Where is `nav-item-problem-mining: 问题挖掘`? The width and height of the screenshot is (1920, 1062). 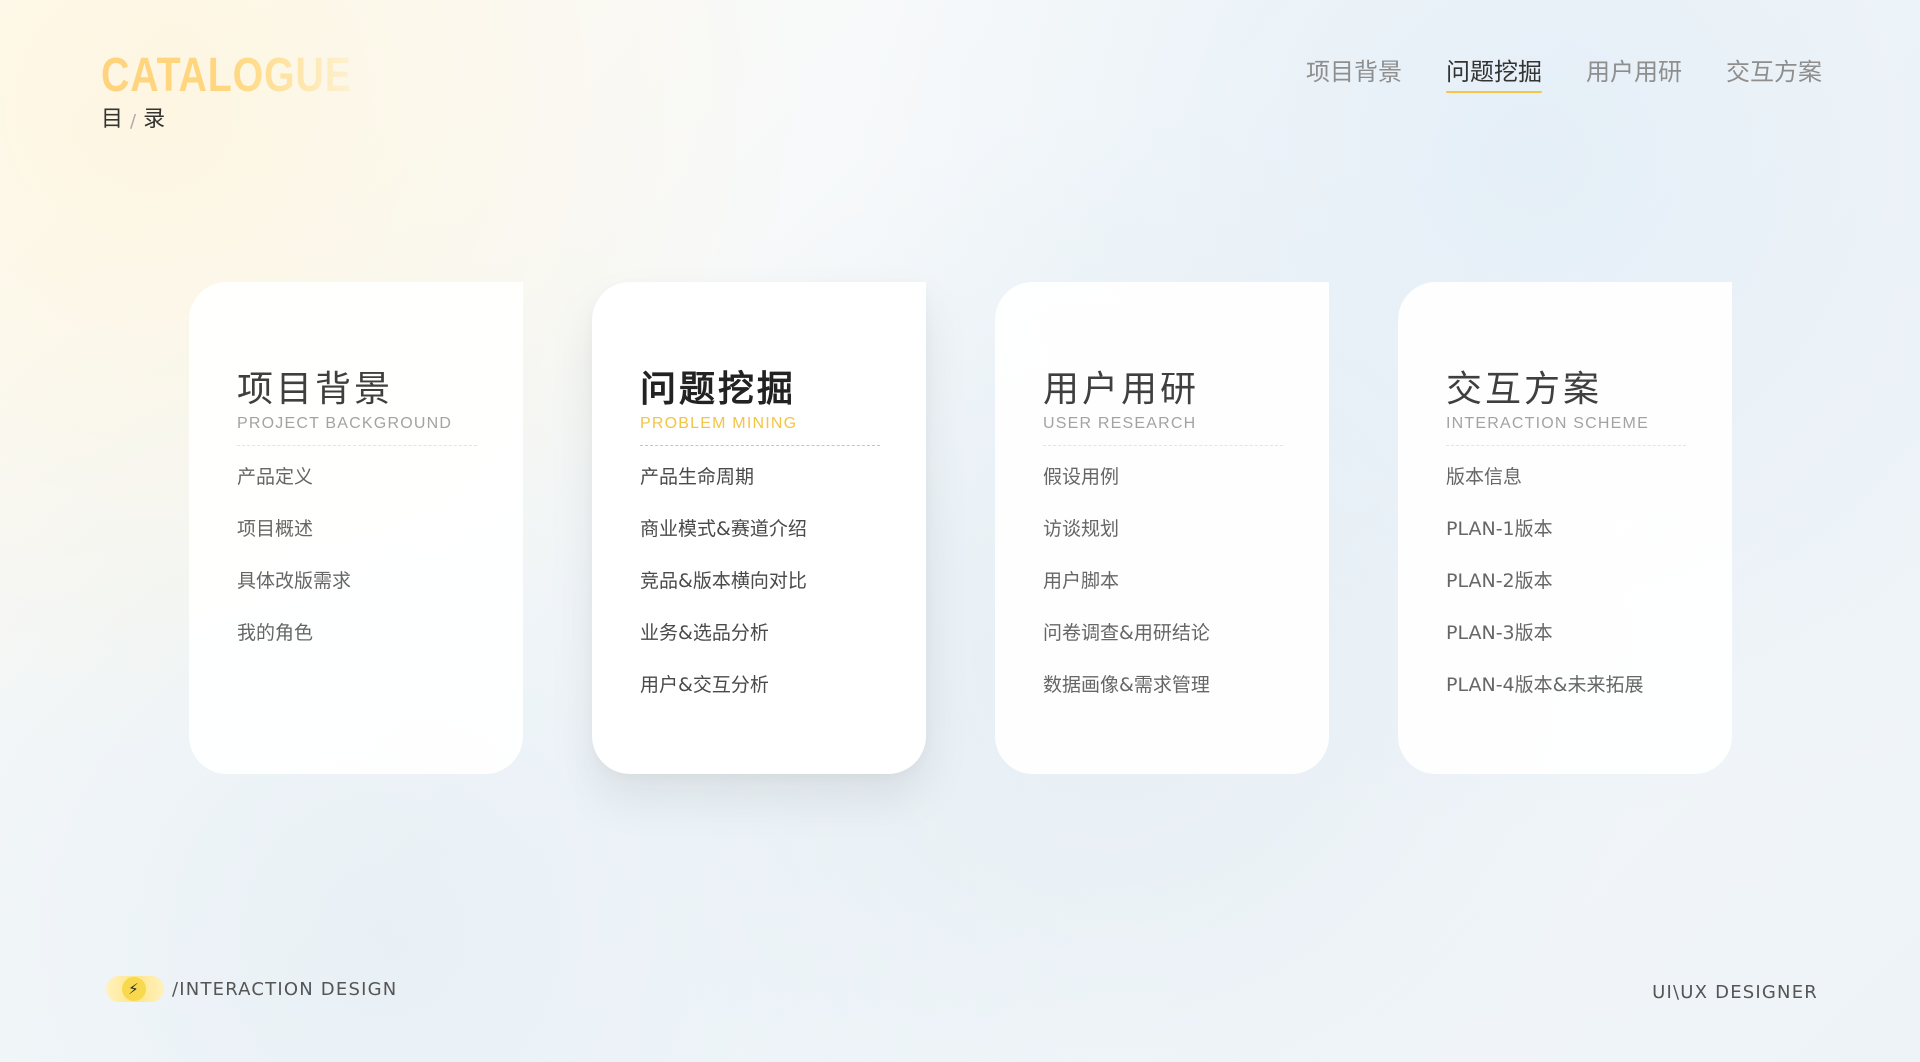 nav-item-problem-mining: 问题挖掘 is located at coordinates (1494, 75).